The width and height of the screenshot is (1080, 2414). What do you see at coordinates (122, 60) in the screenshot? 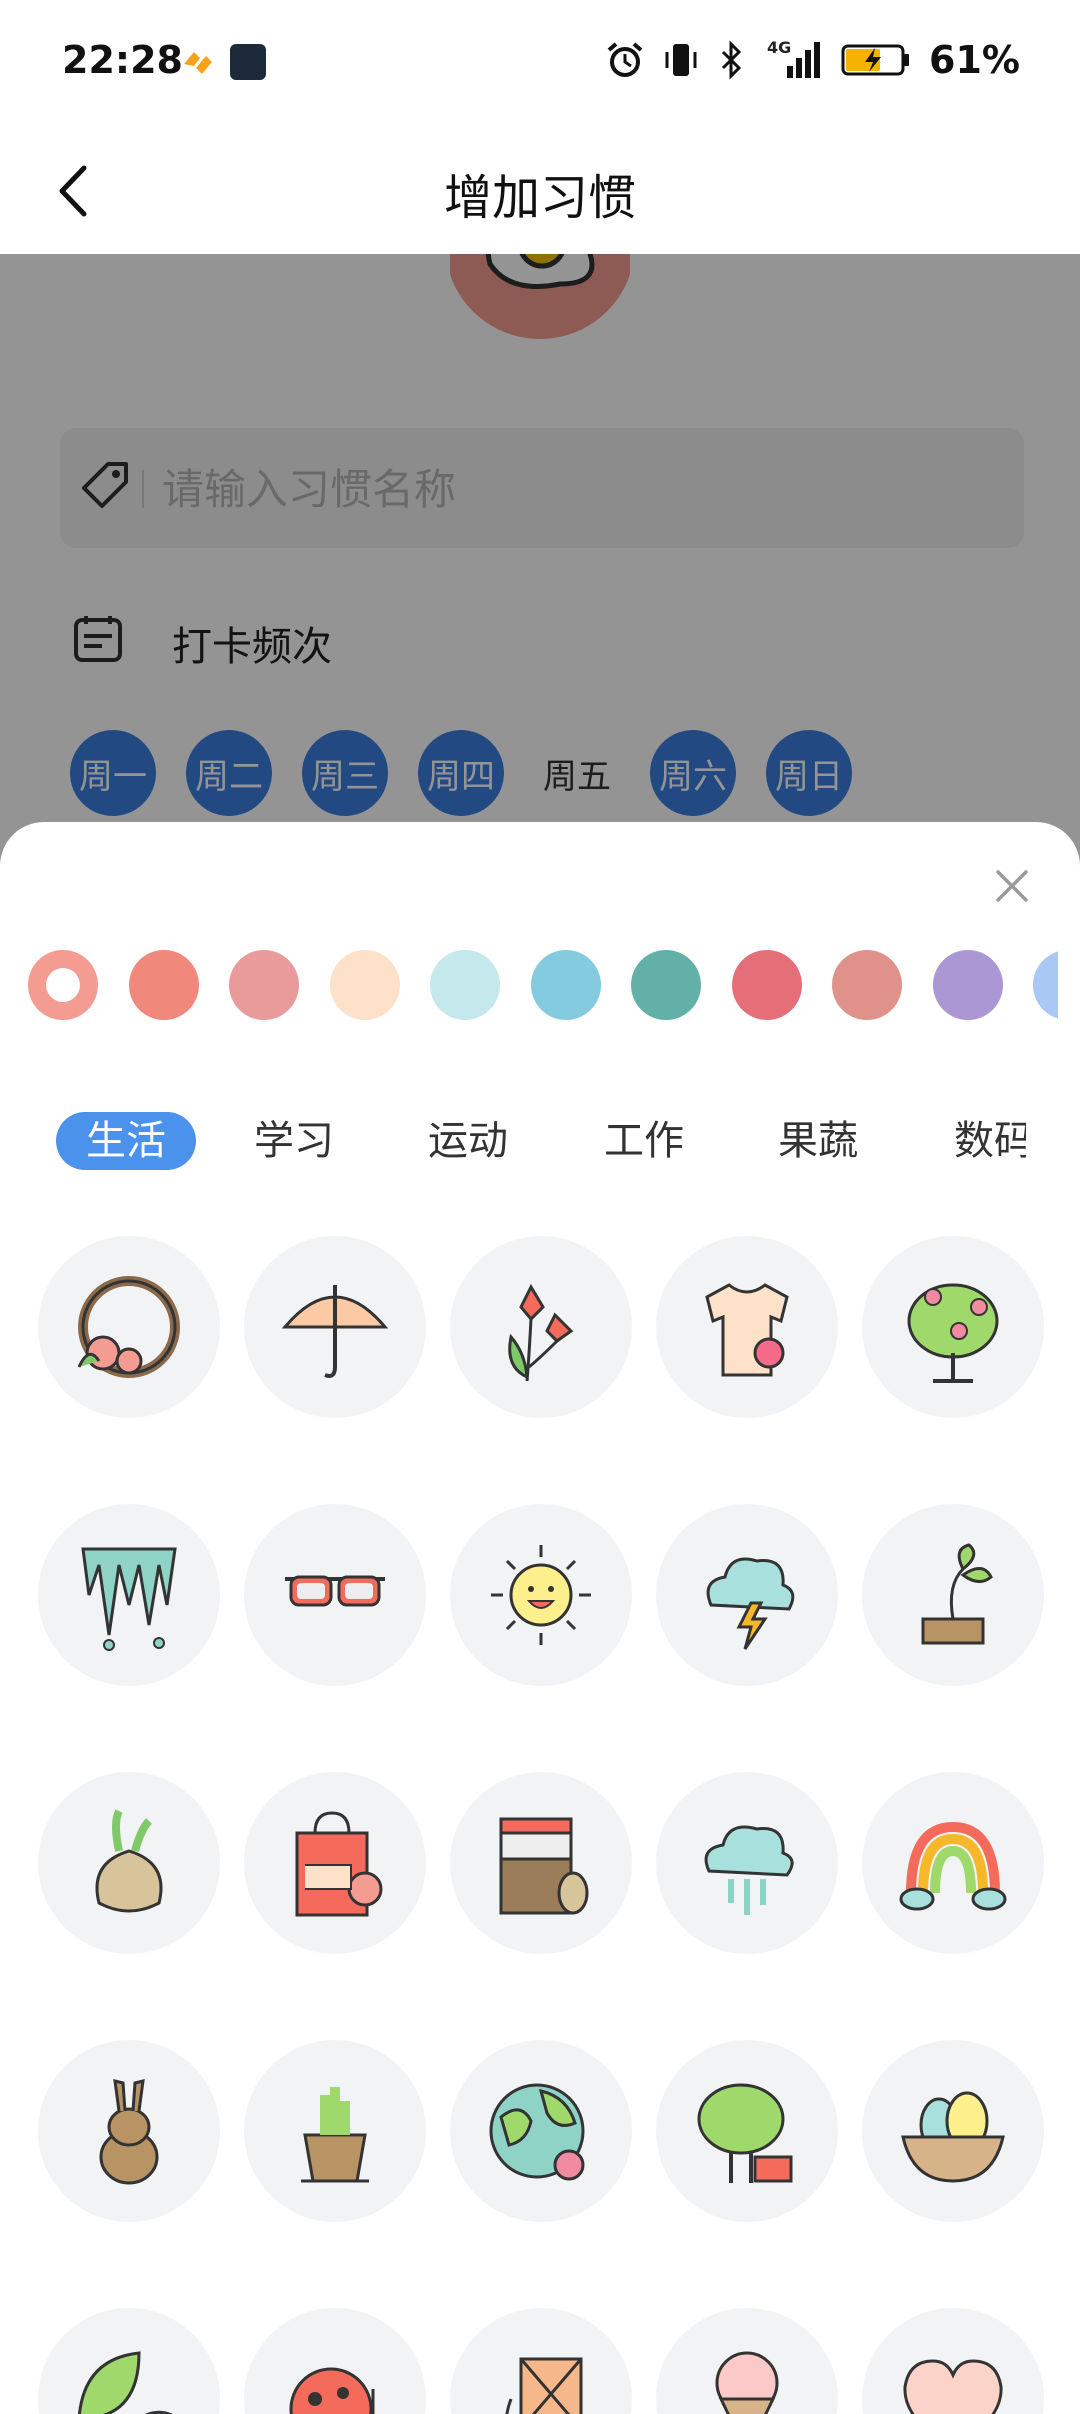
I see `status-time: 22:28` at bounding box center [122, 60].